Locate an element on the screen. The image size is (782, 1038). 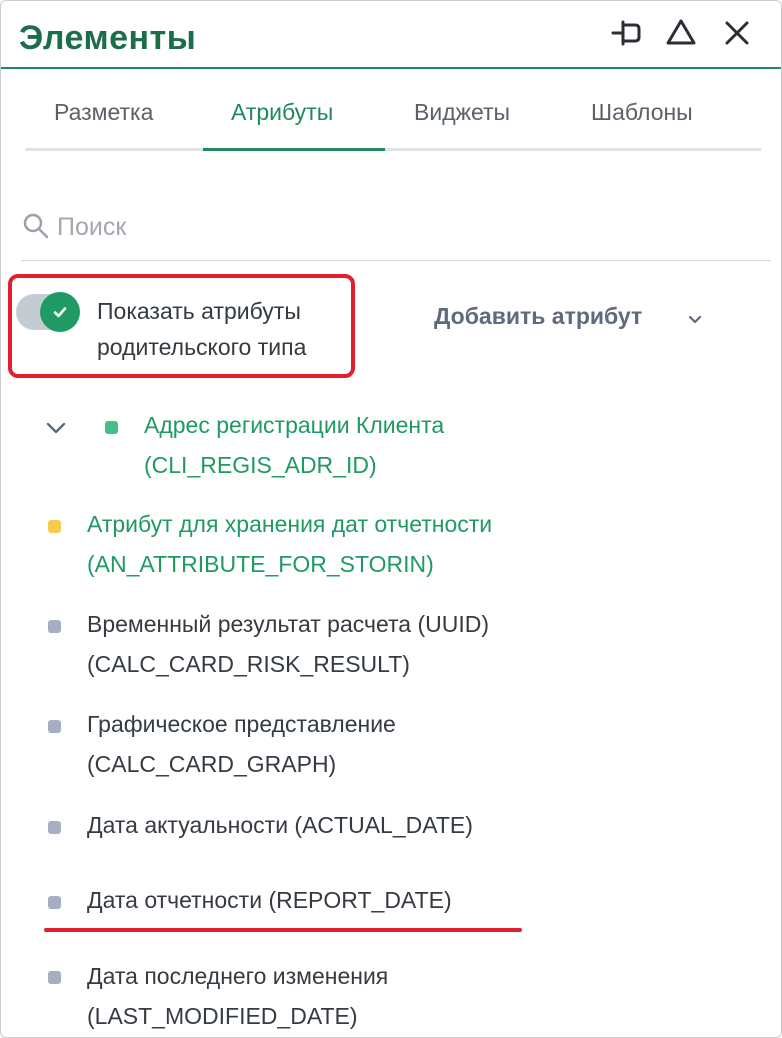
add-attribute-button: Добавить атрибут is located at coordinates (538, 316).